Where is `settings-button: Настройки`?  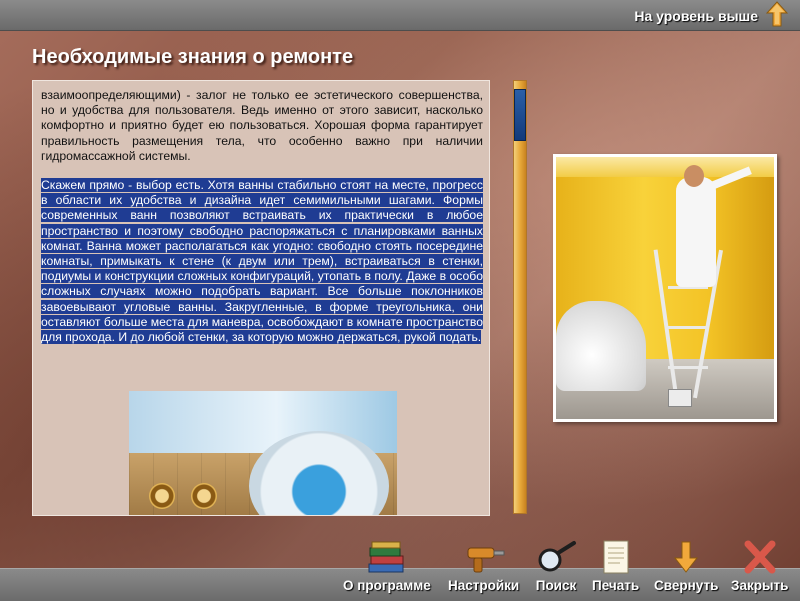
settings-button: Настройки is located at coordinates (483, 565).